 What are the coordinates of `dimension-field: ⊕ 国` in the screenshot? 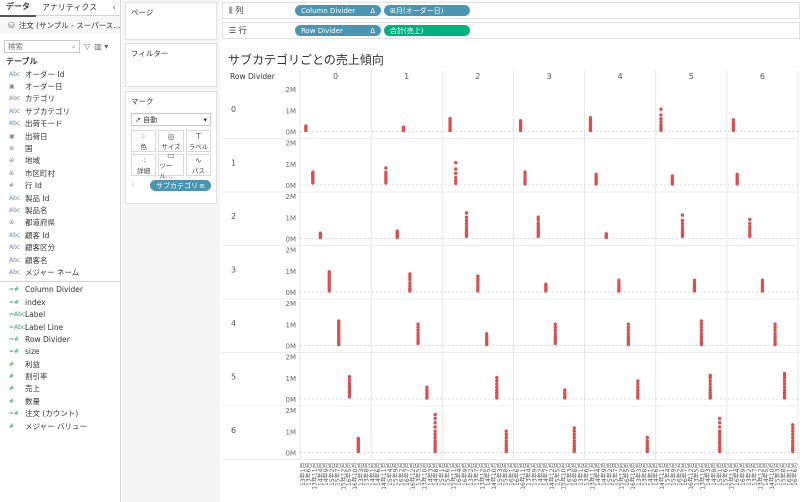 It's located at (60, 148).